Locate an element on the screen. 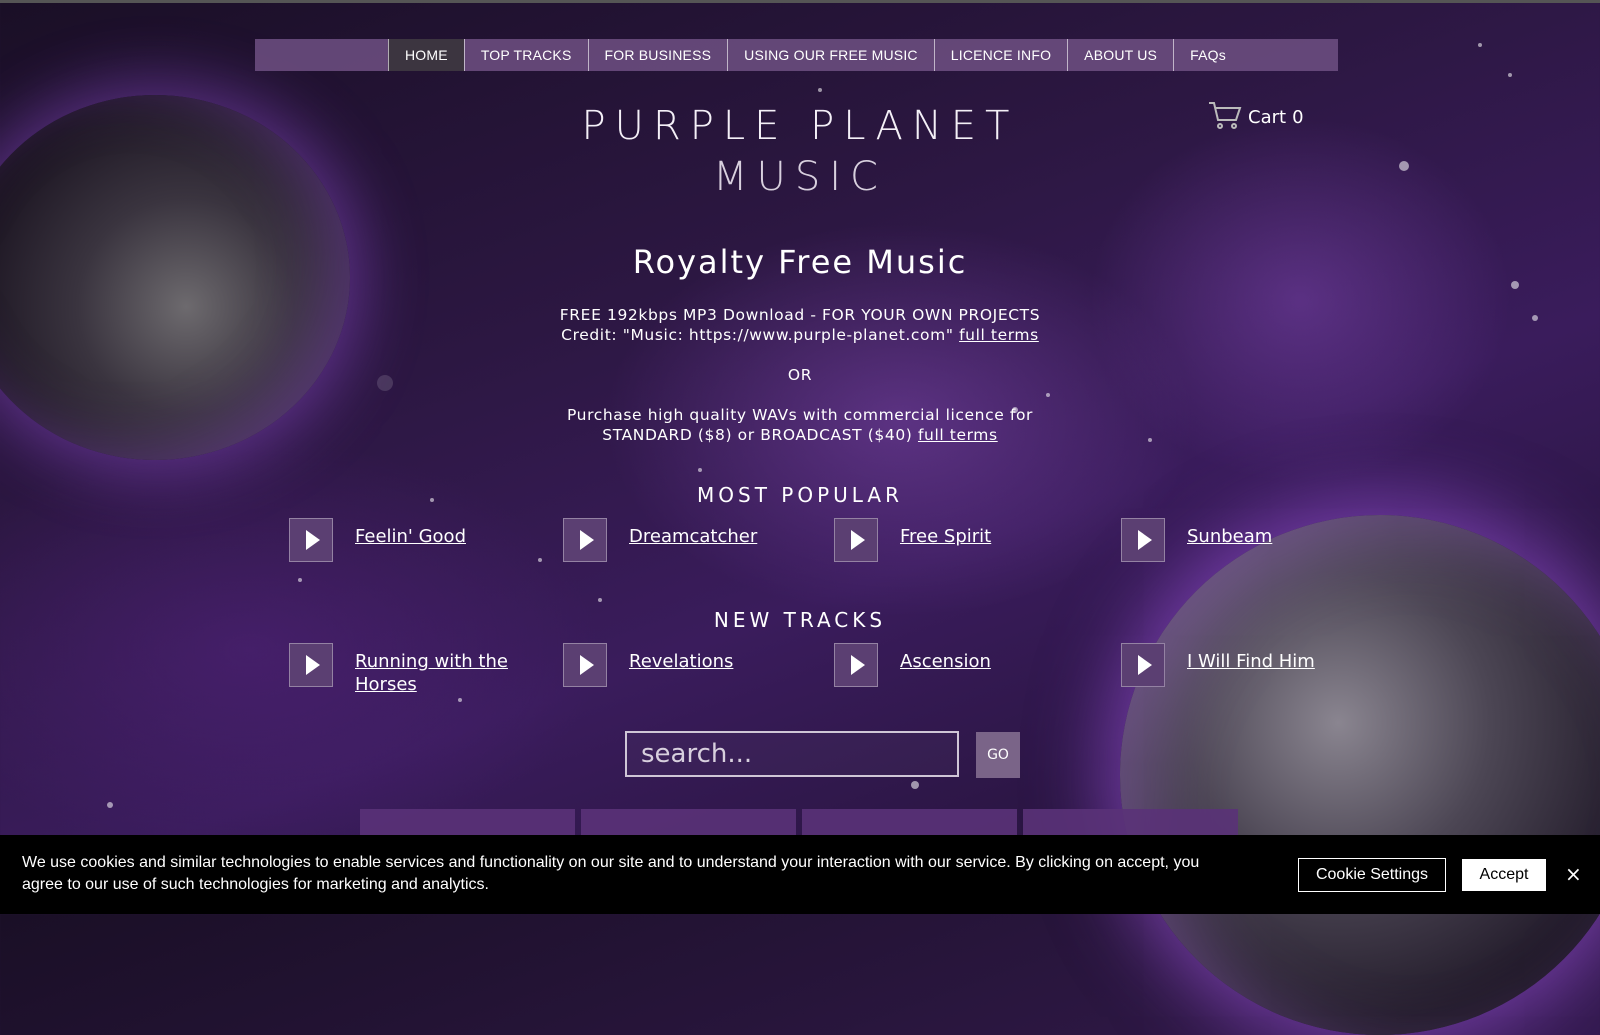 This screenshot has width=1600, height=1035. page-title: Royalty Free Music is located at coordinates (800, 262).